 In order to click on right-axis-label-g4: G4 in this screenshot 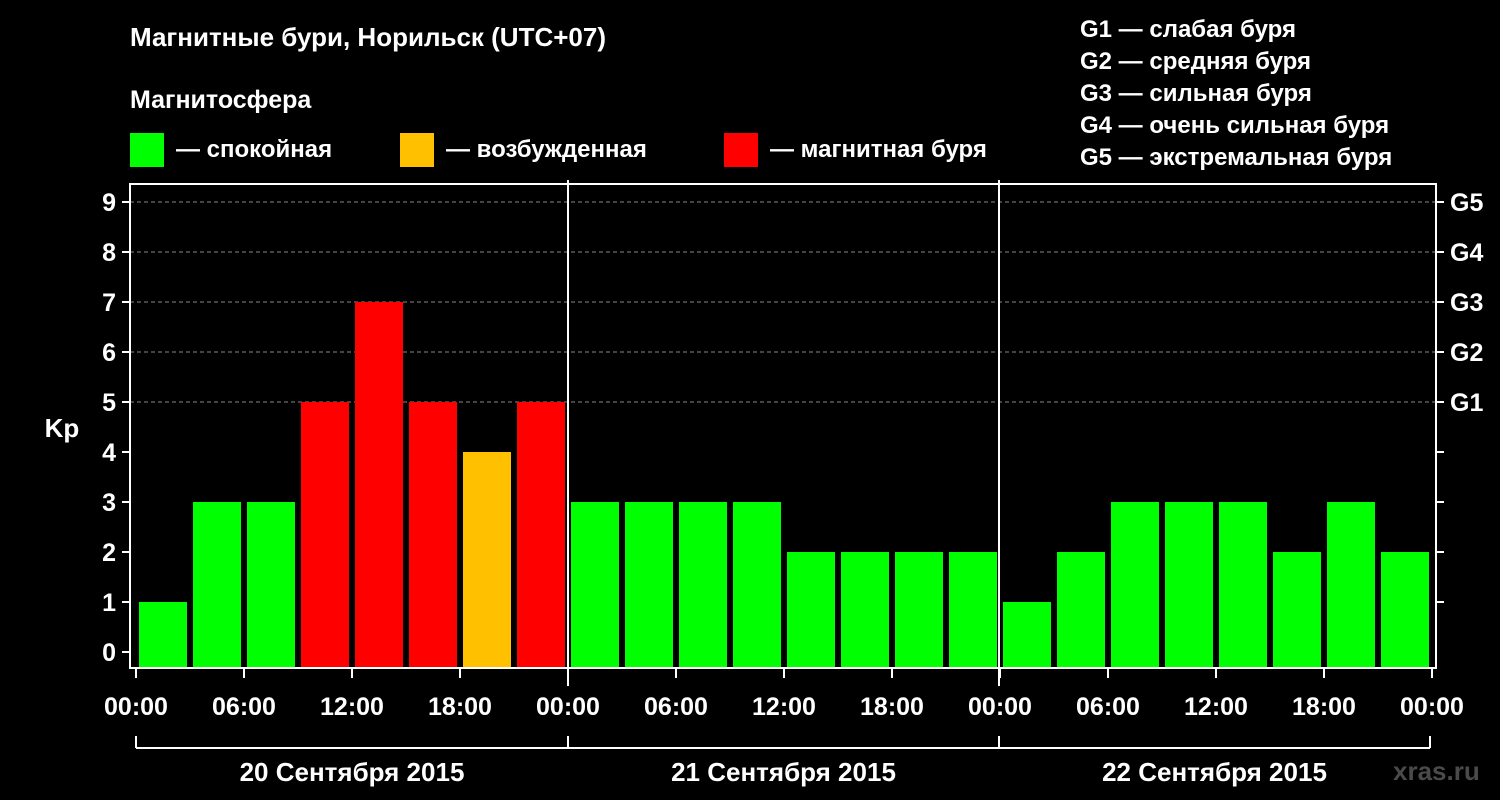, I will do `click(1466, 253)`.